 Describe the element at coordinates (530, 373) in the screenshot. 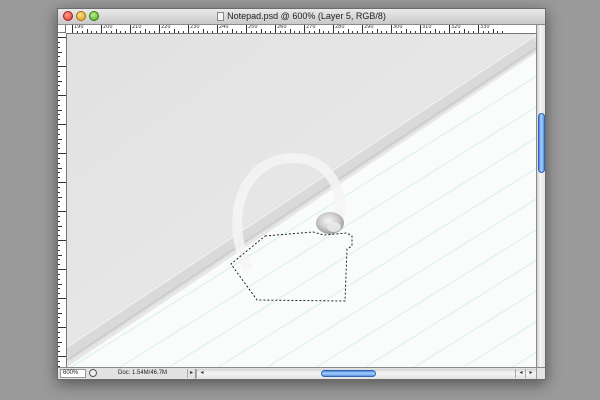

I see `scroll-right-icon: ▸` at that location.